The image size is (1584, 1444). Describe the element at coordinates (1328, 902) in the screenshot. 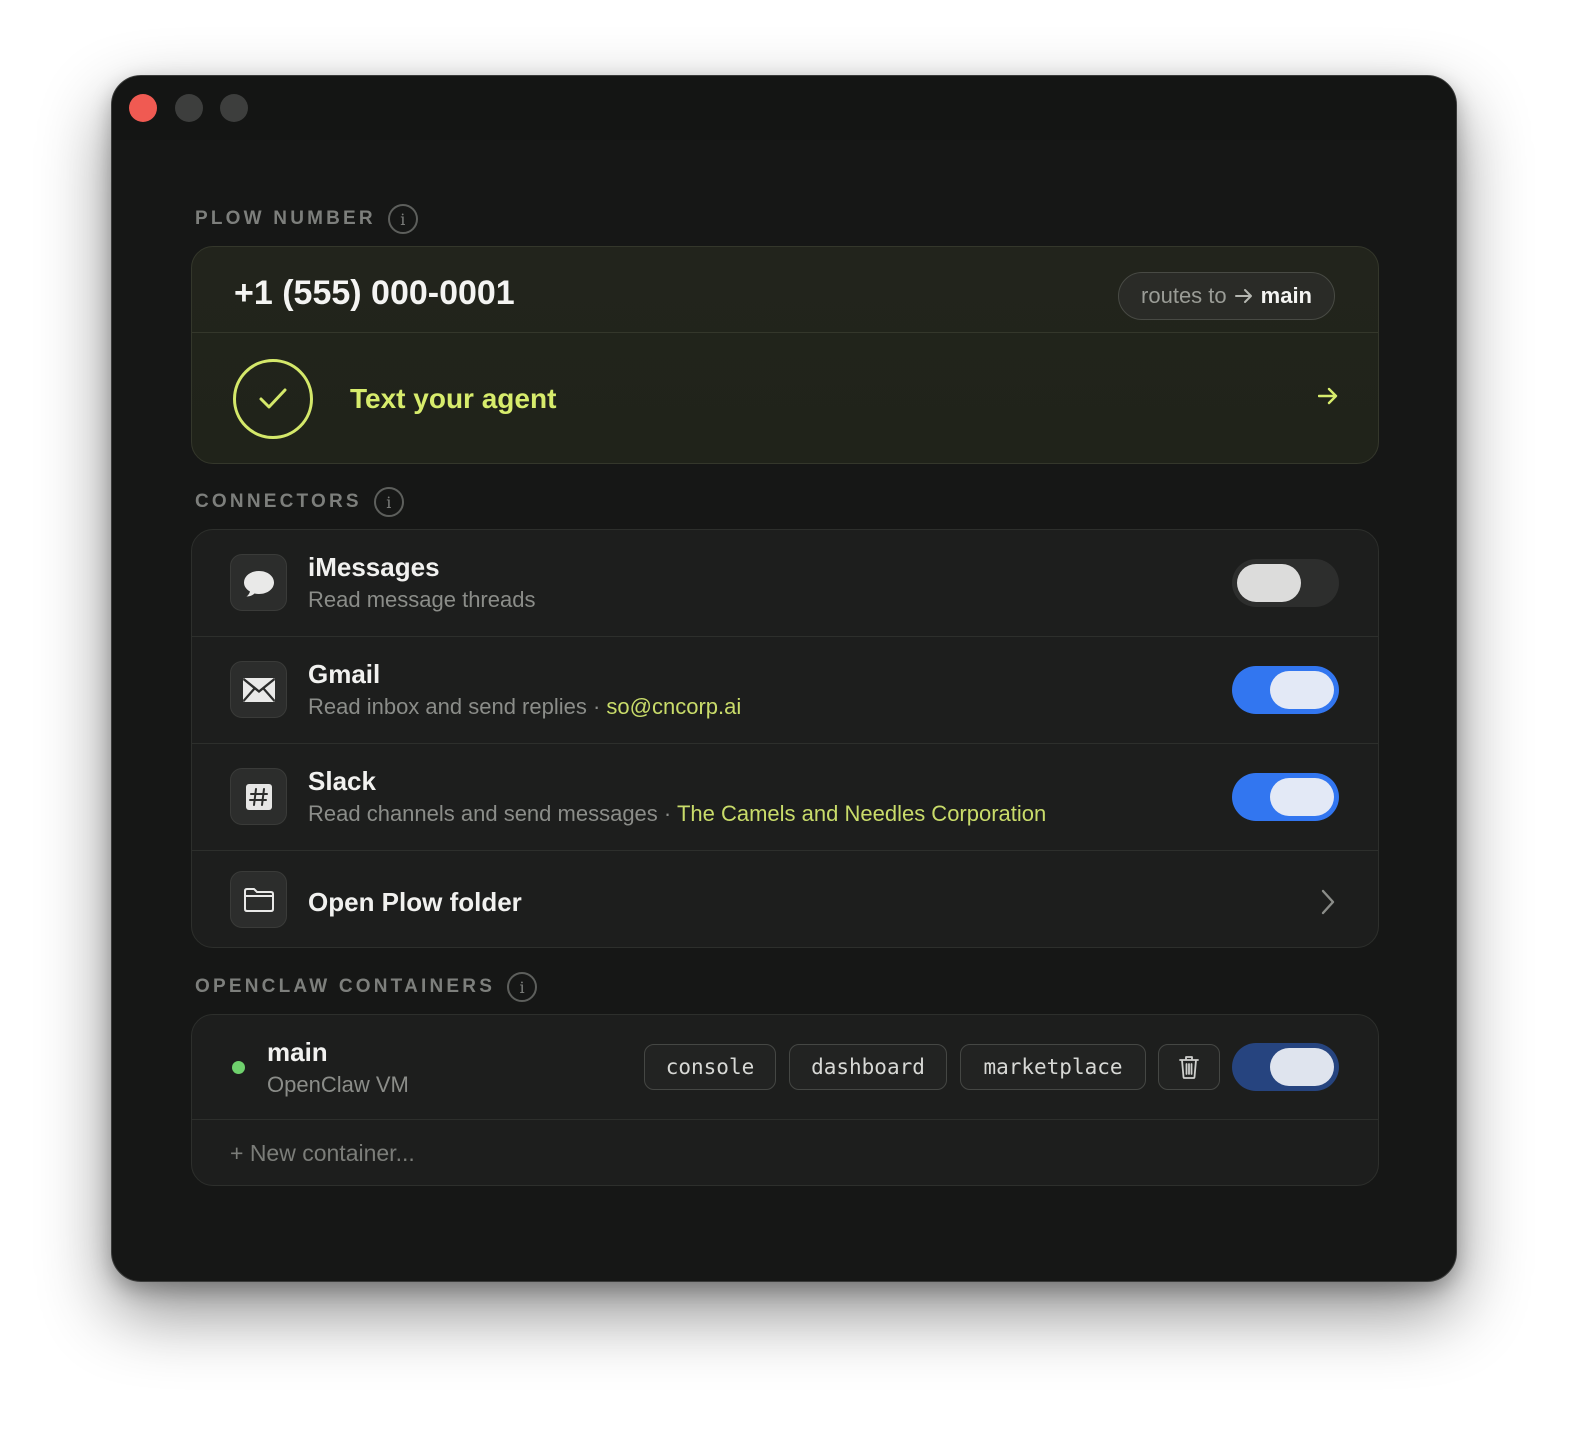

I see `chevron-right-icon` at that location.